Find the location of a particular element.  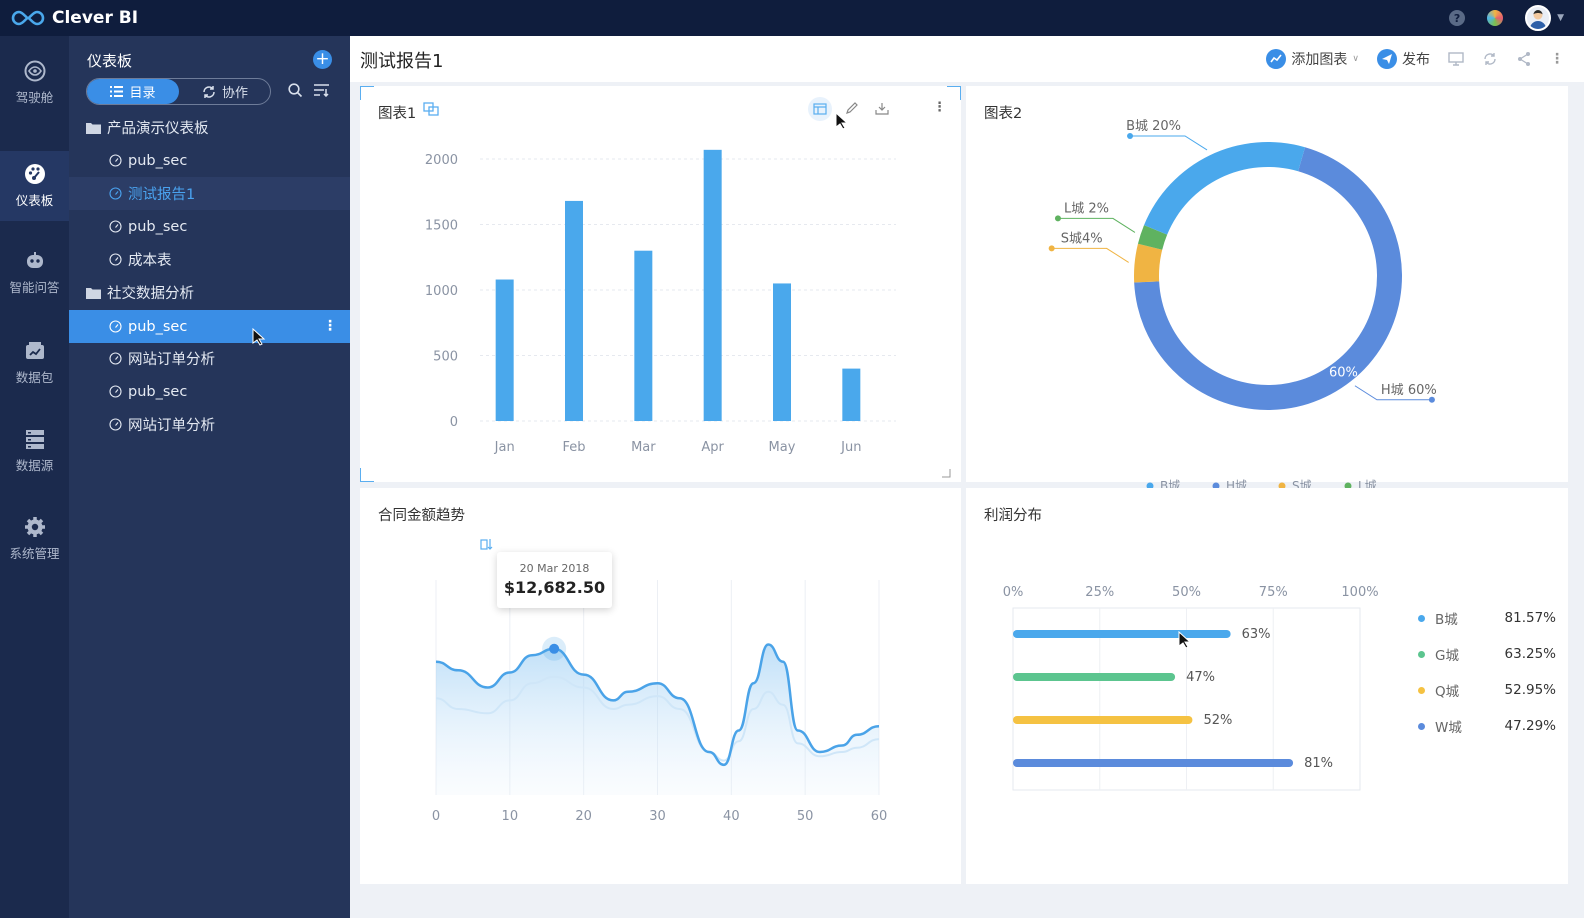

list-icon is located at coordinates (117, 91).